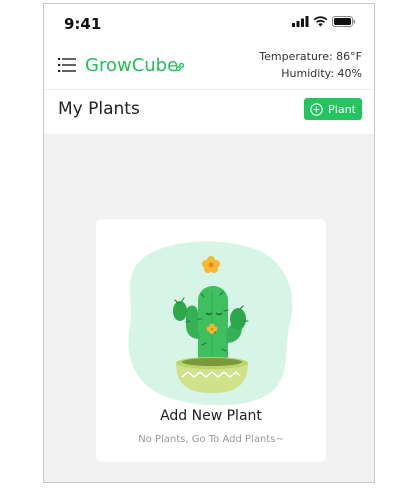 The width and height of the screenshot is (400, 488). What do you see at coordinates (211, 439) in the screenshot?
I see `empty-state-subtitle: No Plants, Go To Add Plants~` at bounding box center [211, 439].